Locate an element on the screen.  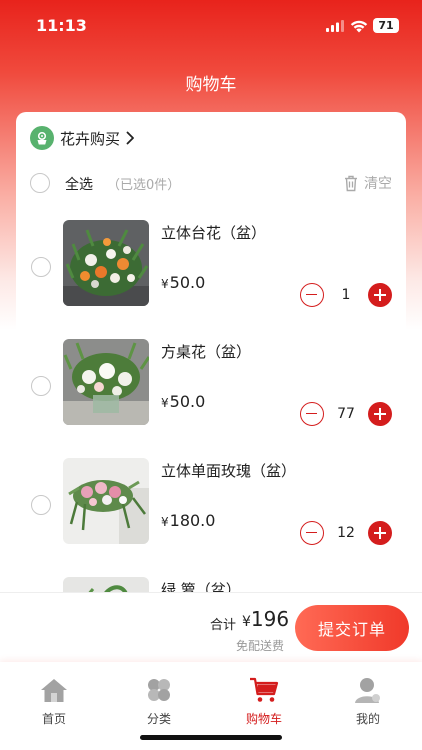
quantity-value: 12 is located at coordinates (346, 533).